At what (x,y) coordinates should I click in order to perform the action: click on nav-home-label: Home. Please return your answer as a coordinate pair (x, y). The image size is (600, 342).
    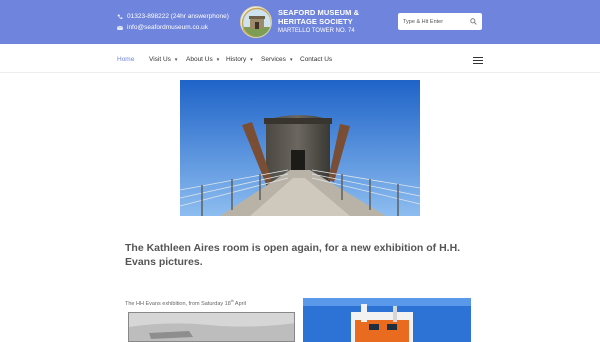
    Looking at the image, I should click on (126, 59).